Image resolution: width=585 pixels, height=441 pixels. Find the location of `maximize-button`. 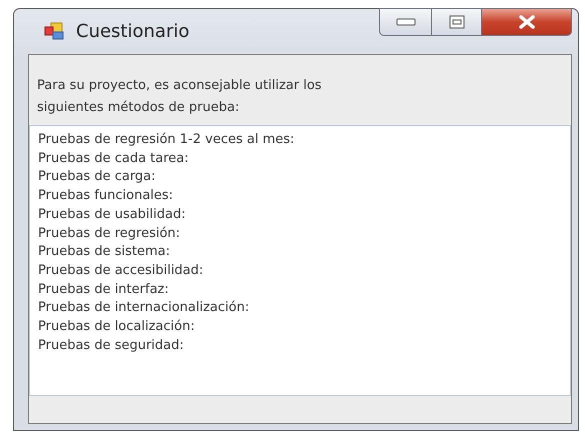

maximize-button is located at coordinates (457, 22).